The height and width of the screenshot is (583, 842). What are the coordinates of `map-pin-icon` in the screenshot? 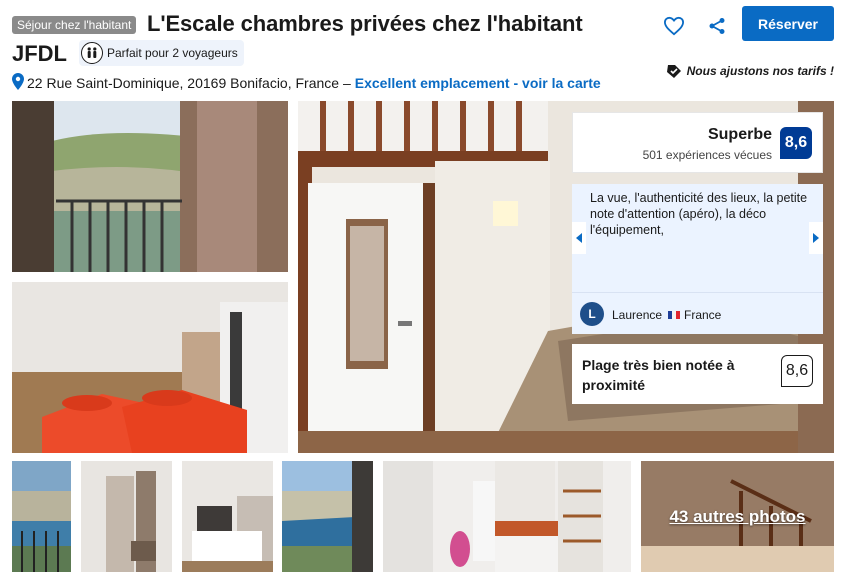 It's located at (18, 83).